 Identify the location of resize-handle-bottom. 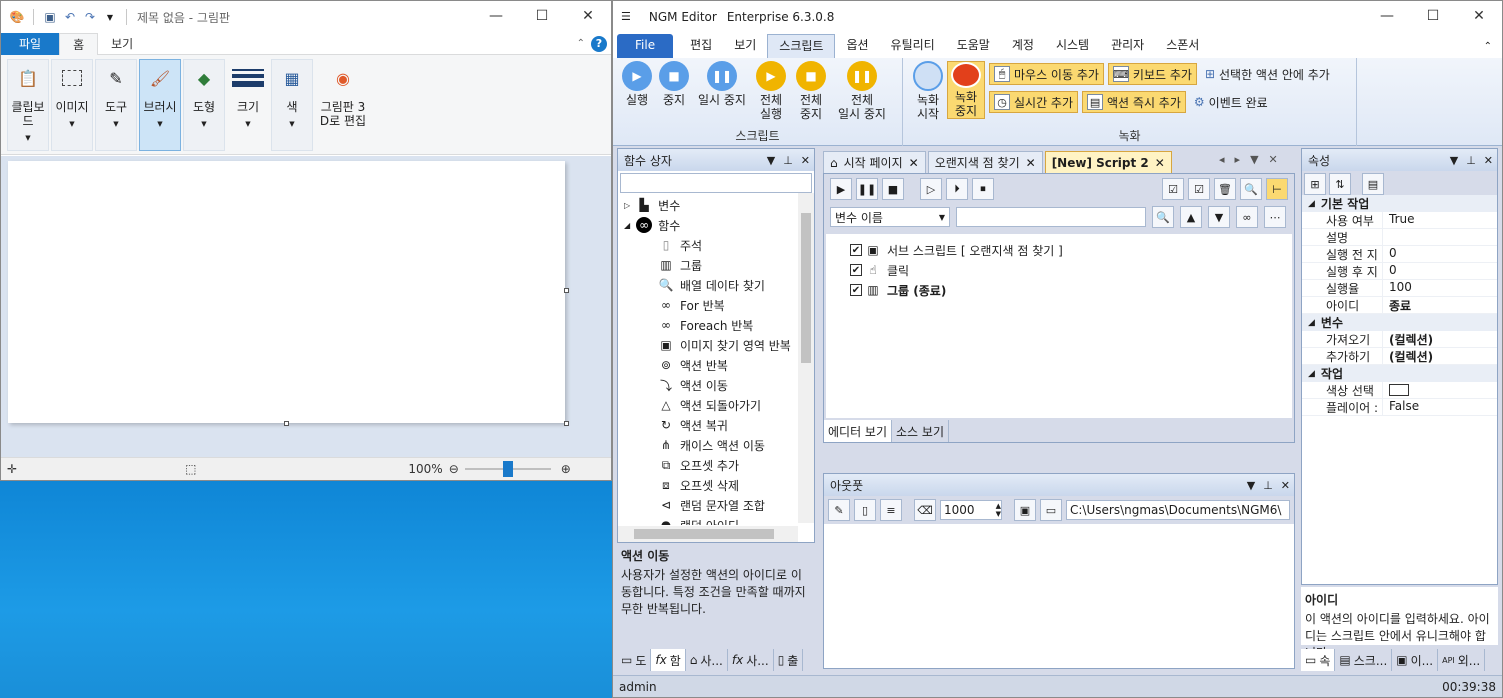
(286, 423).